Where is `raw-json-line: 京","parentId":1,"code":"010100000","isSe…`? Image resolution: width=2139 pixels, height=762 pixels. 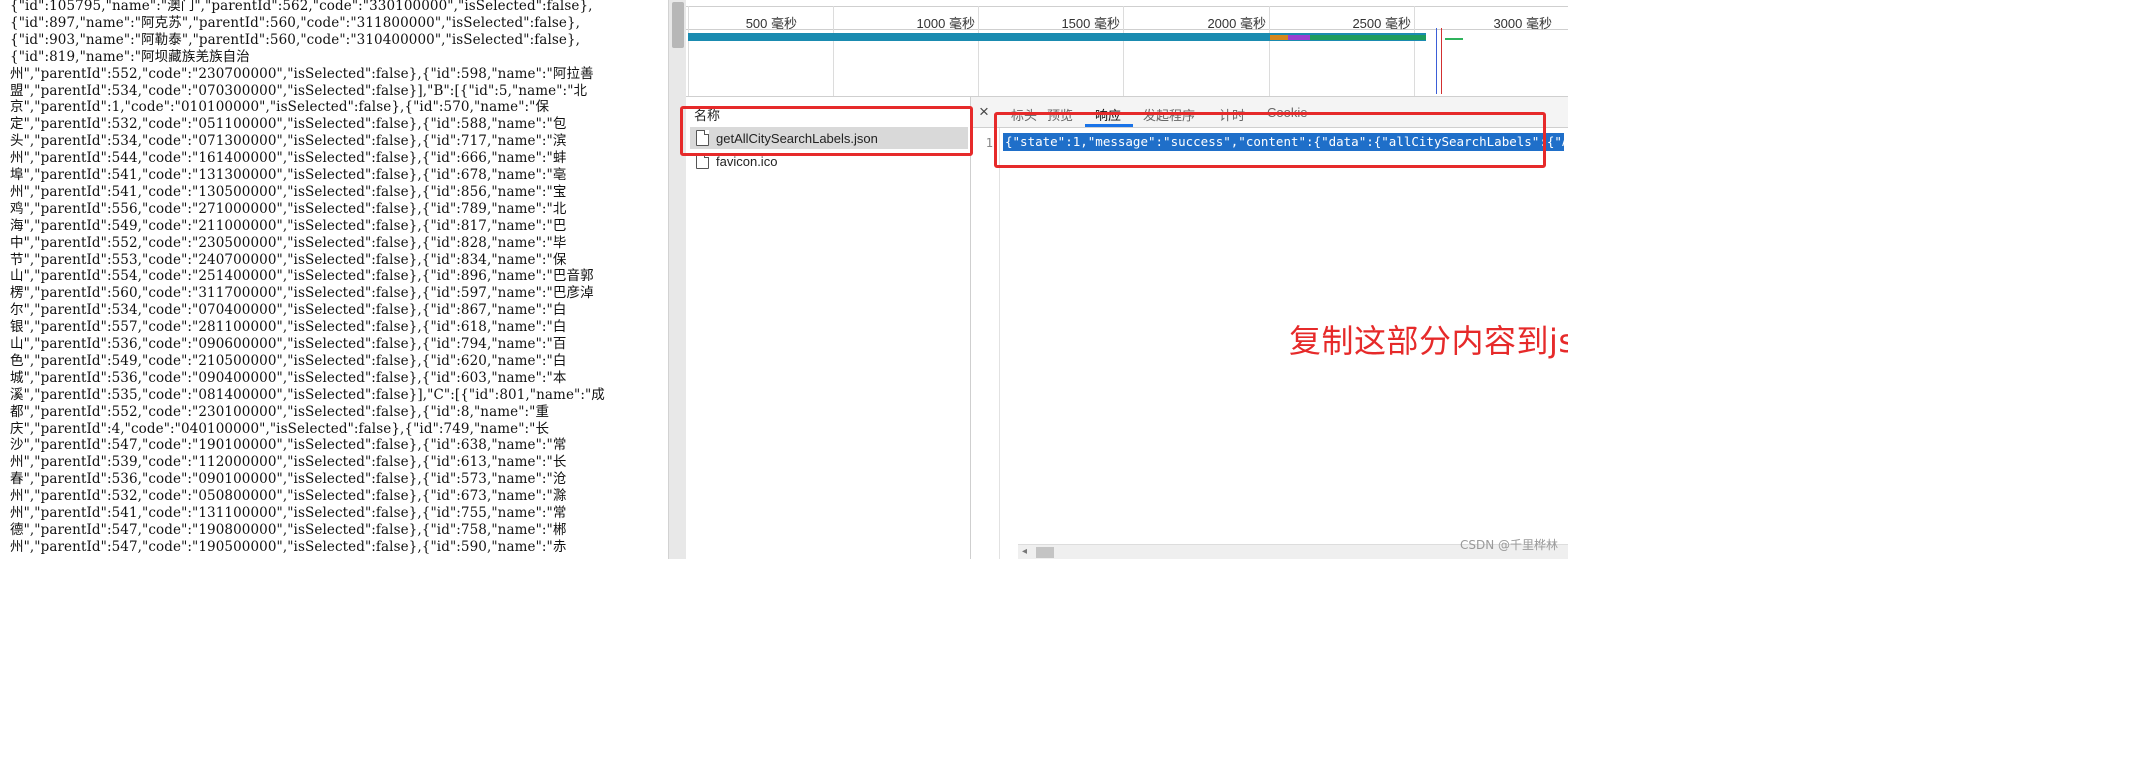
raw-json-line: 京","parentId":1,"code":"010100000","isSe… is located at coordinates (280, 107).